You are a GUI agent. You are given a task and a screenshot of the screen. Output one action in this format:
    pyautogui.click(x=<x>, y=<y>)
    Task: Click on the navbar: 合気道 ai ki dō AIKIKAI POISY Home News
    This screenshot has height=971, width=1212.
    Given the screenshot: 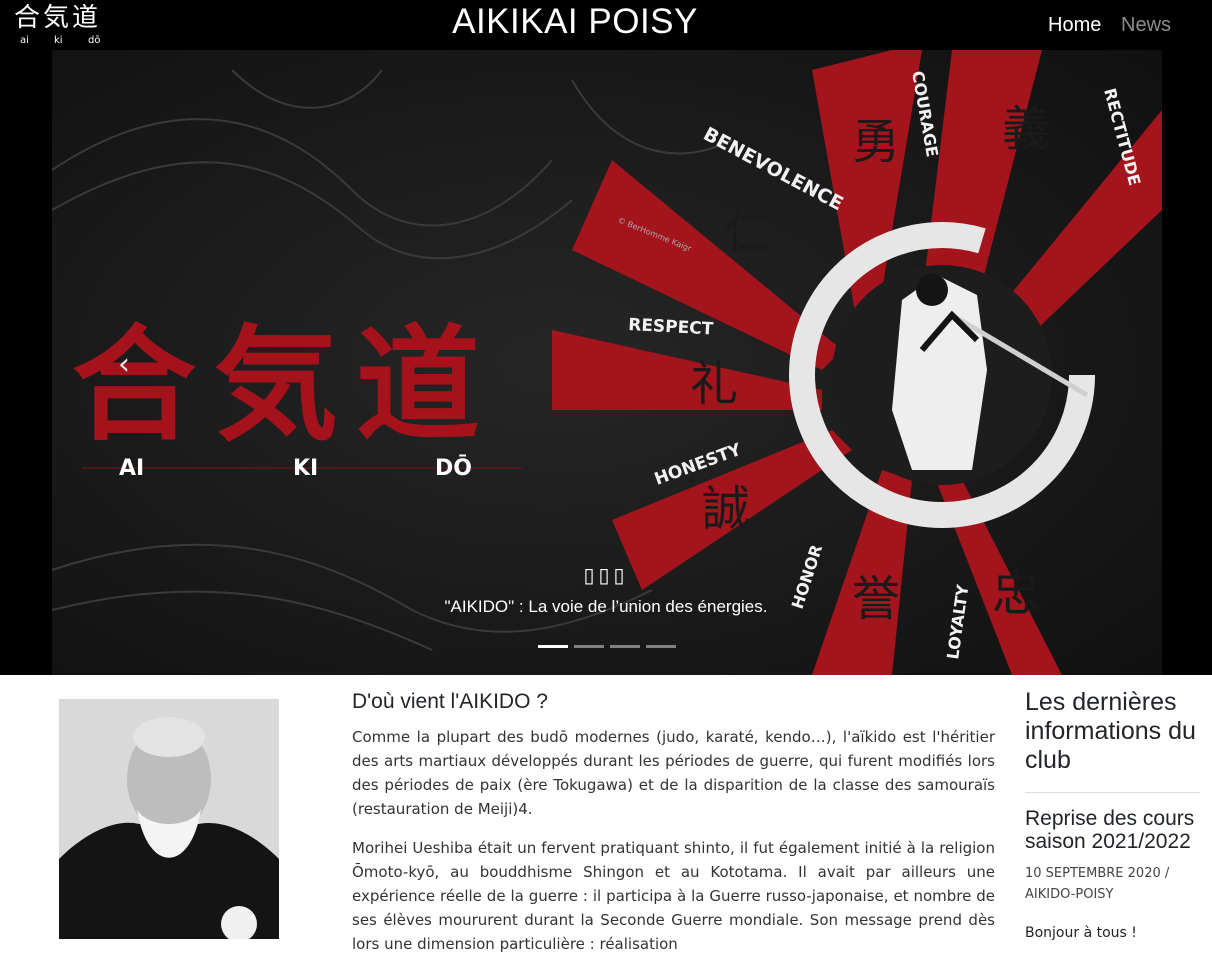 What is the action you would take?
    pyautogui.click(x=606, y=25)
    